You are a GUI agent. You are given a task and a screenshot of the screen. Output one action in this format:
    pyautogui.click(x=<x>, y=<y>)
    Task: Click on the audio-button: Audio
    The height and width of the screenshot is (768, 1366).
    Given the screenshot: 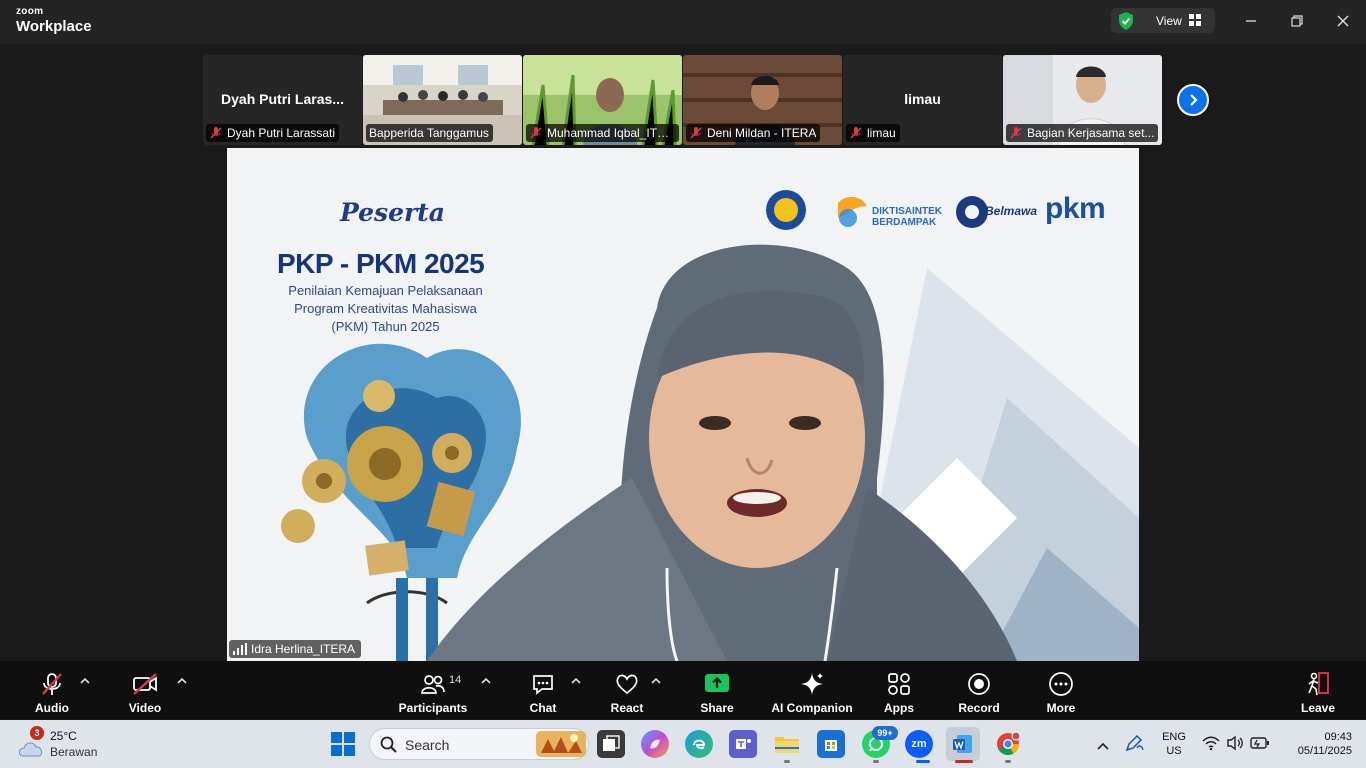 What is the action you would take?
    pyautogui.click(x=52, y=690)
    